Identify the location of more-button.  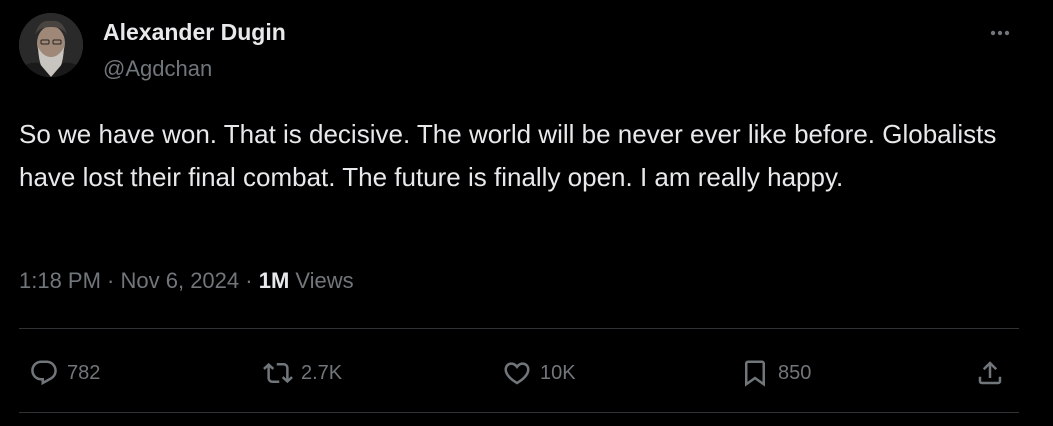
(1000, 33).